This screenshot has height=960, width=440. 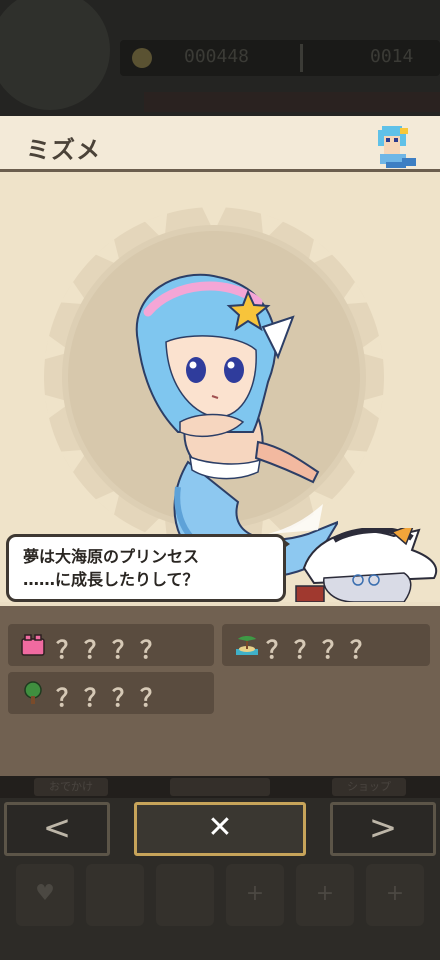 What do you see at coordinates (111, 579) in the screenshot?
I see `speech-line: ……に成長したりして？` at bounding box center [111, 579].